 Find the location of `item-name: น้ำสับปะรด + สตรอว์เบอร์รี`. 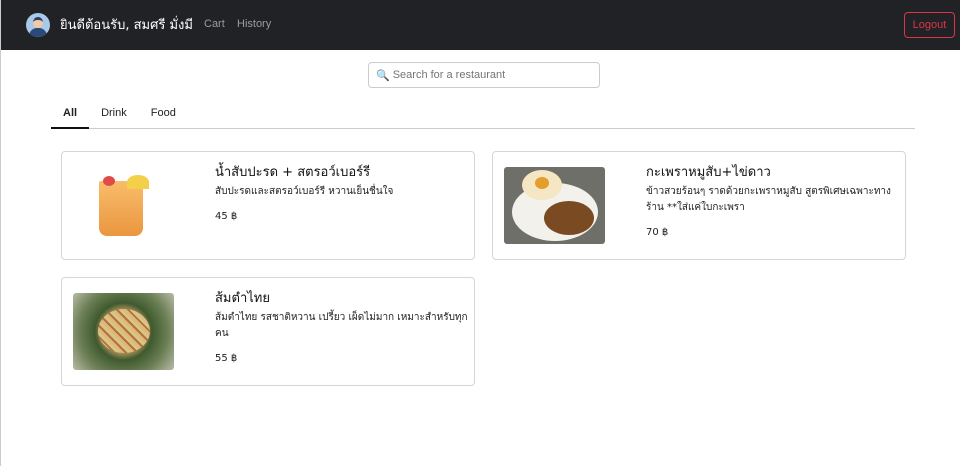

item-name: น้ำสับปะรด + สตรอว์เบอร์รี is located at coordinates (293, 172).